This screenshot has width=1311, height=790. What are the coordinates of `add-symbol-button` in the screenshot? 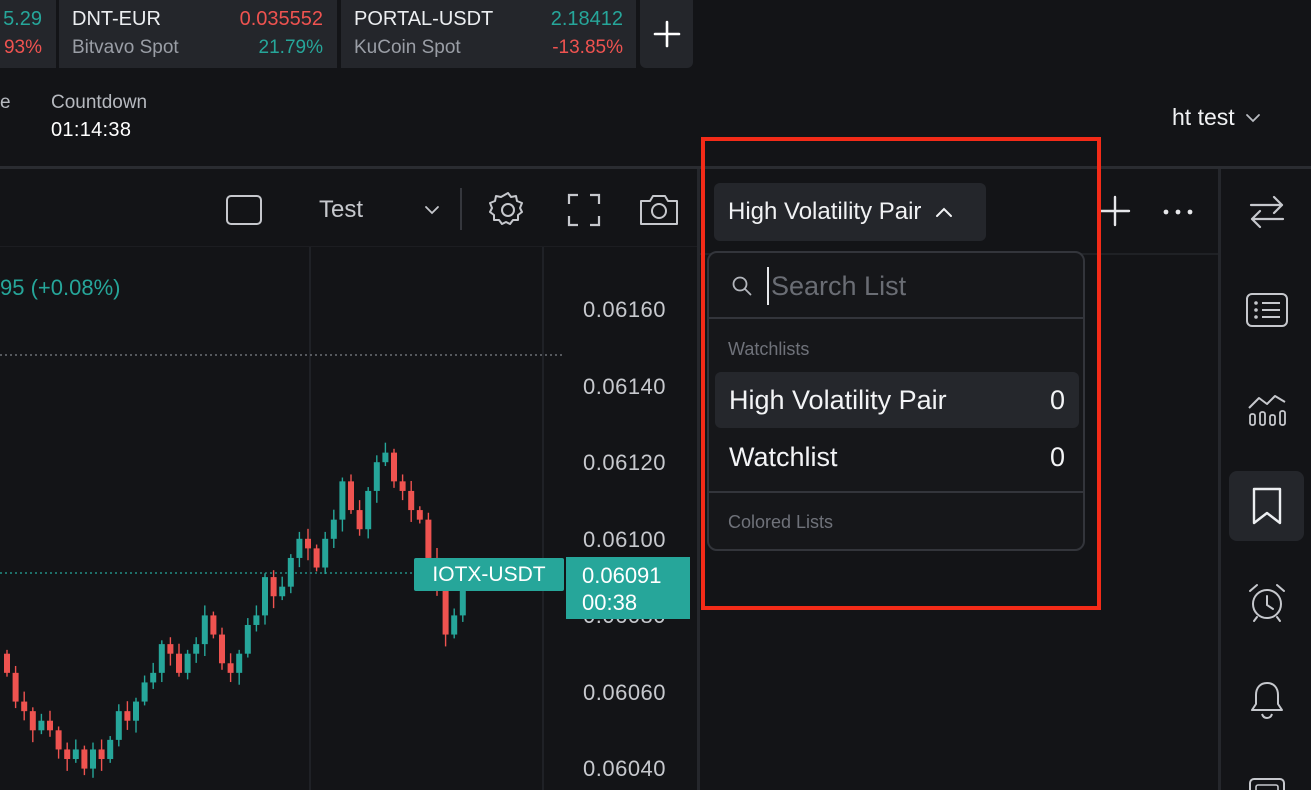 It's located at (1115, 211).